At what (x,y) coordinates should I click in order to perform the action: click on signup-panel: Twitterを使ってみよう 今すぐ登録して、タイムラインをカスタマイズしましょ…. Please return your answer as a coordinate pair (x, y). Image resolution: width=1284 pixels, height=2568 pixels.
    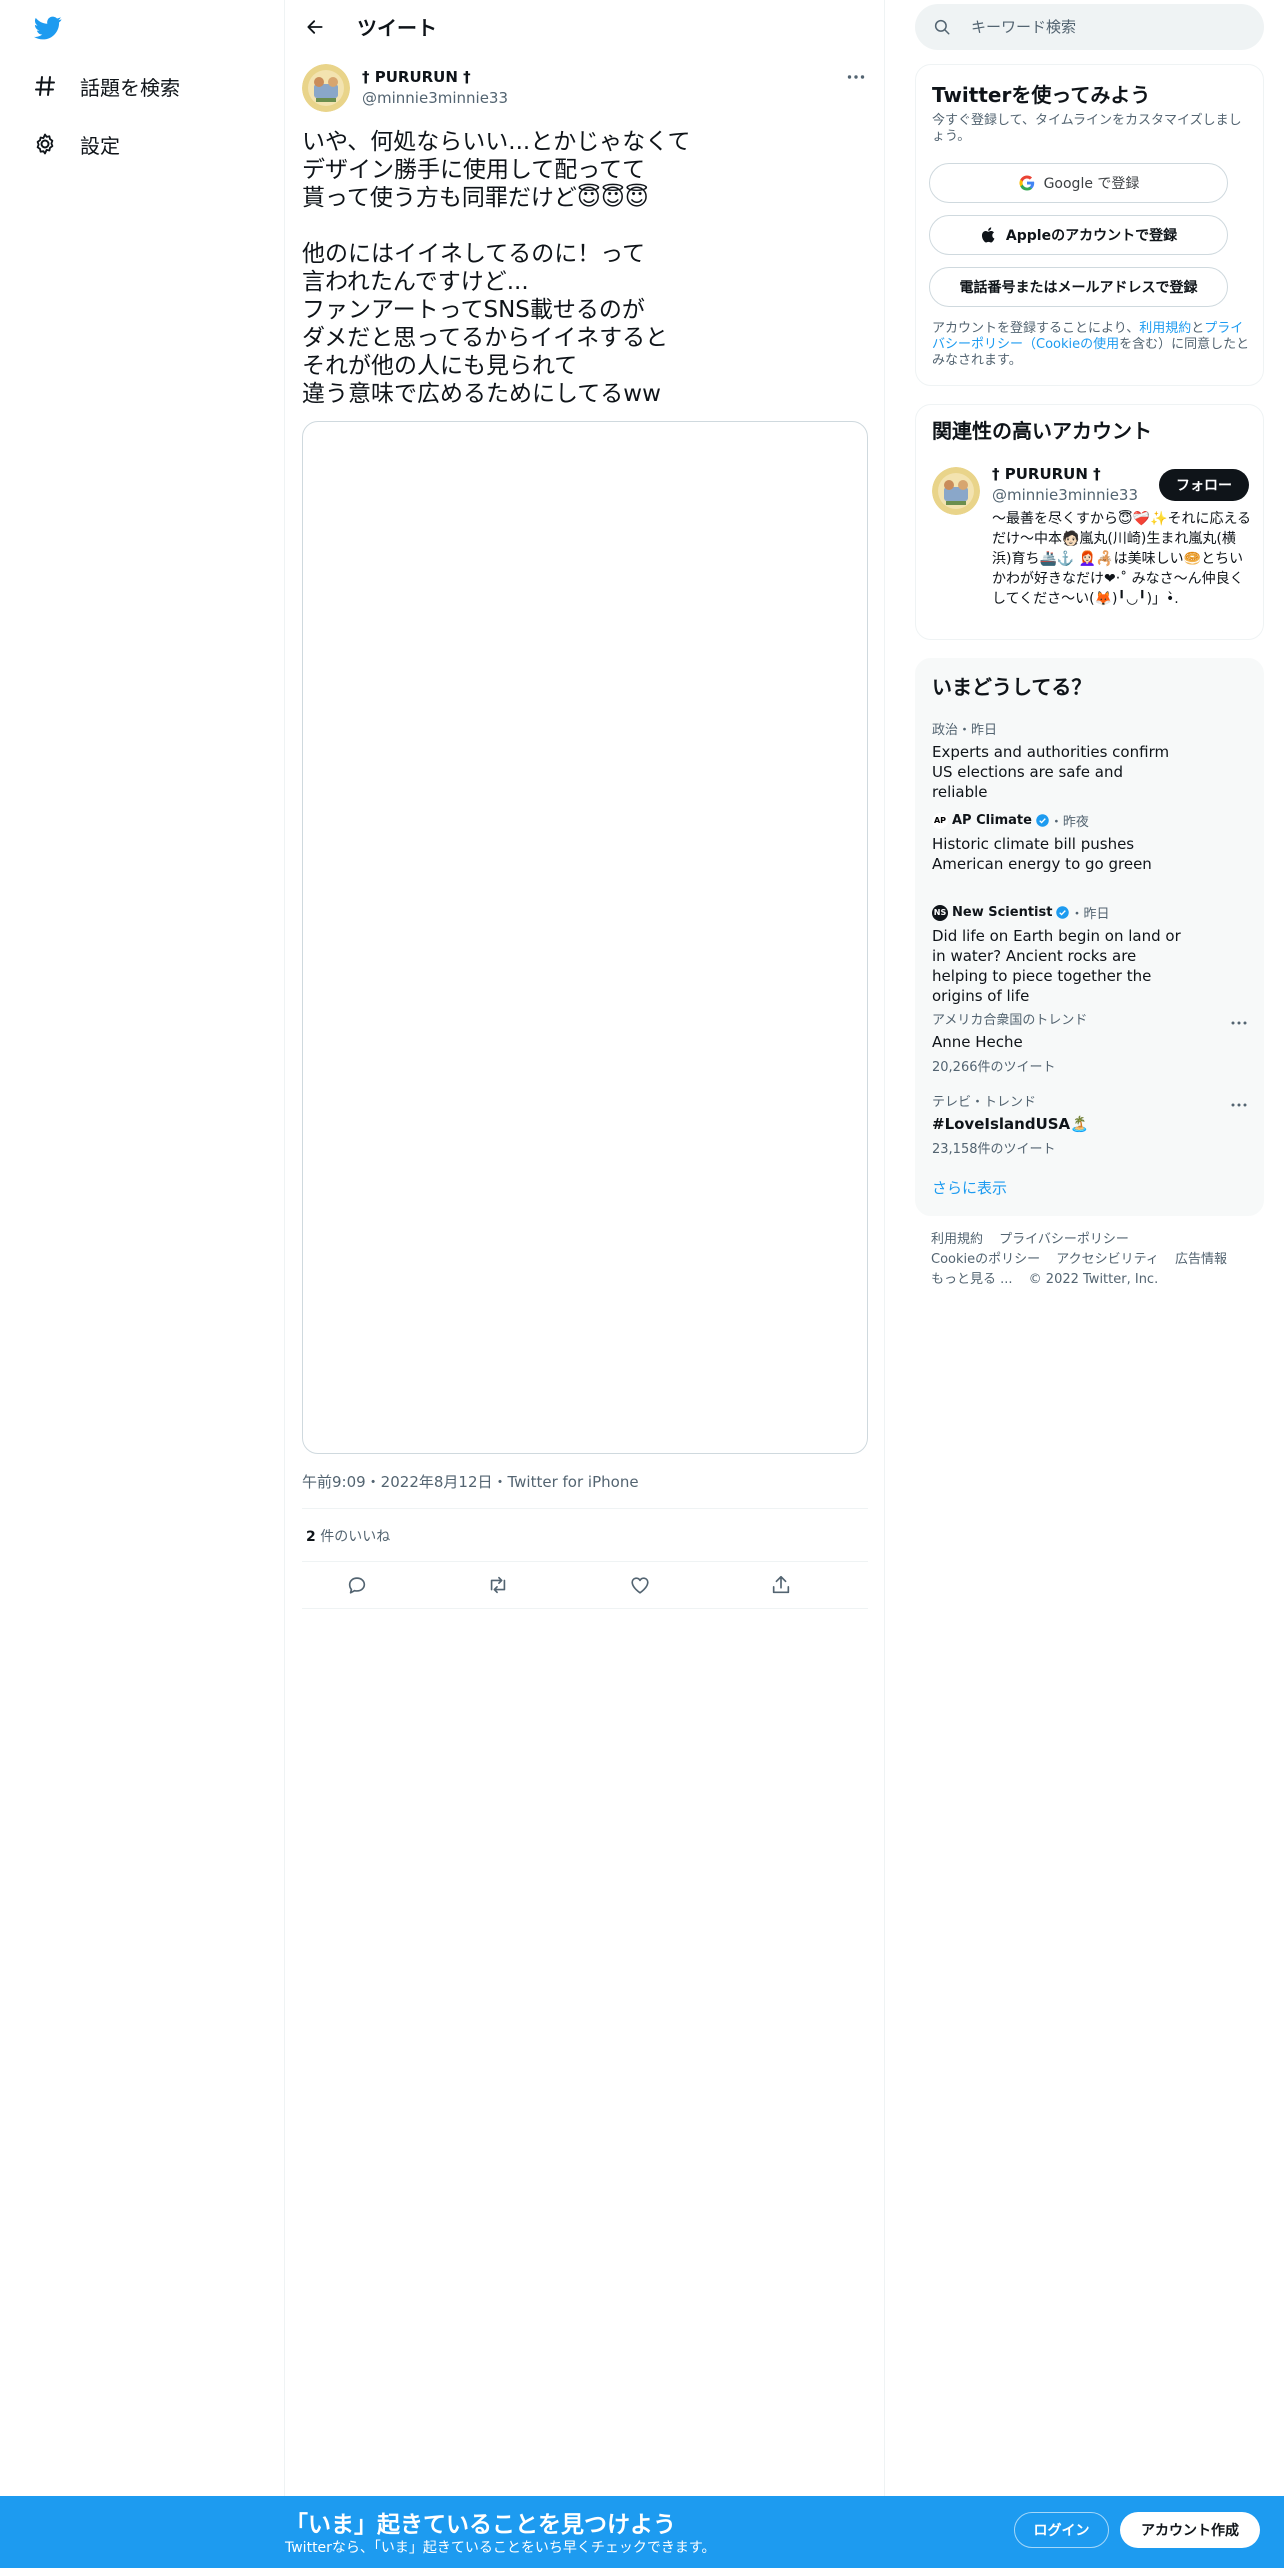
    Looking at the image, I should click on (1089, 225).